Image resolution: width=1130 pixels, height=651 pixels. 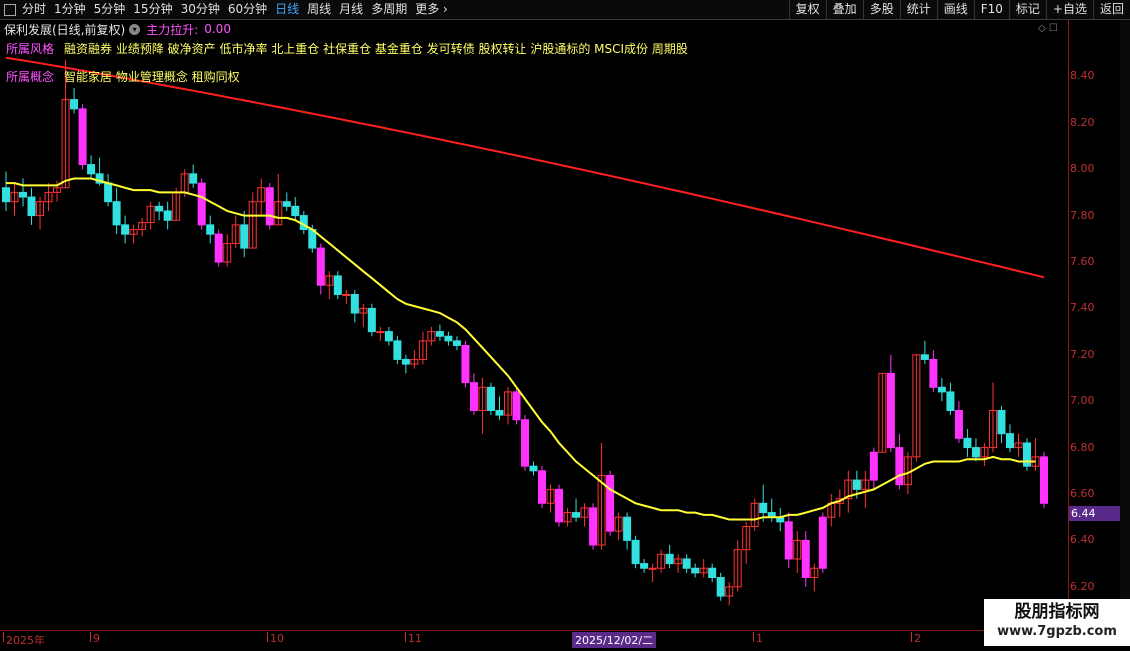 I want to click on price-tick-label: 6.20, so click(x=1082, y=586).